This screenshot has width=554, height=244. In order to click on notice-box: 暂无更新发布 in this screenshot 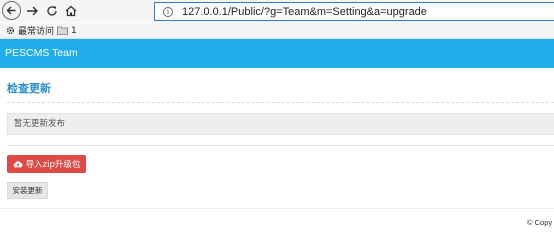, I will do `click(280, 124)`.